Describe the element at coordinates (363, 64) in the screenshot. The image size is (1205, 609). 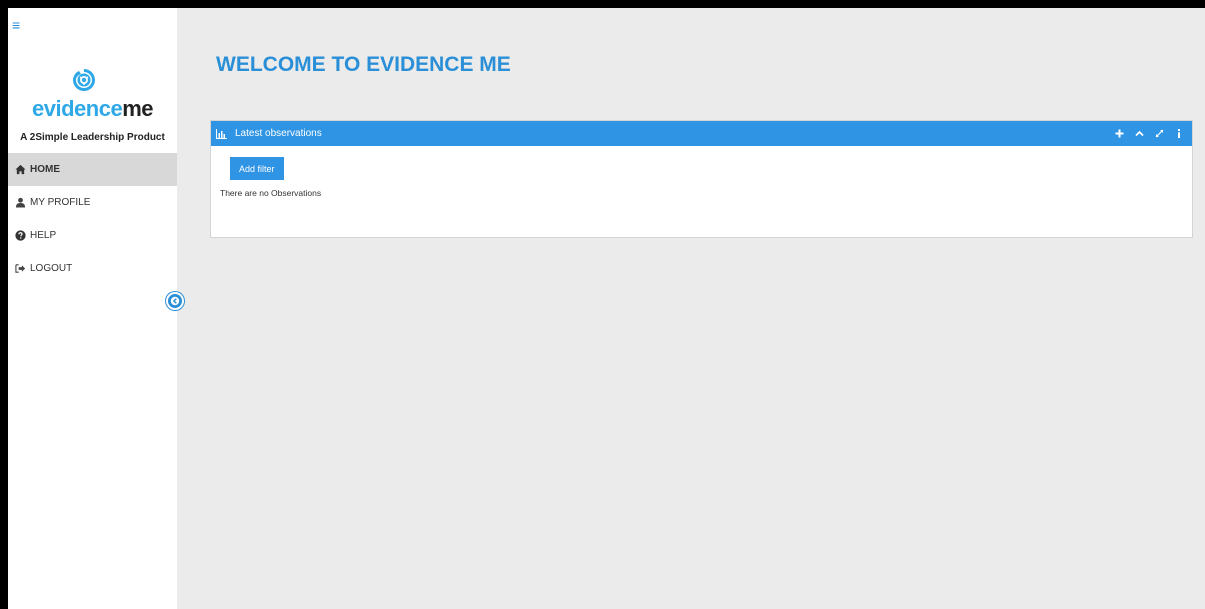
I see `page-title: WELCOME TO EVIDENCE ME` at that location.